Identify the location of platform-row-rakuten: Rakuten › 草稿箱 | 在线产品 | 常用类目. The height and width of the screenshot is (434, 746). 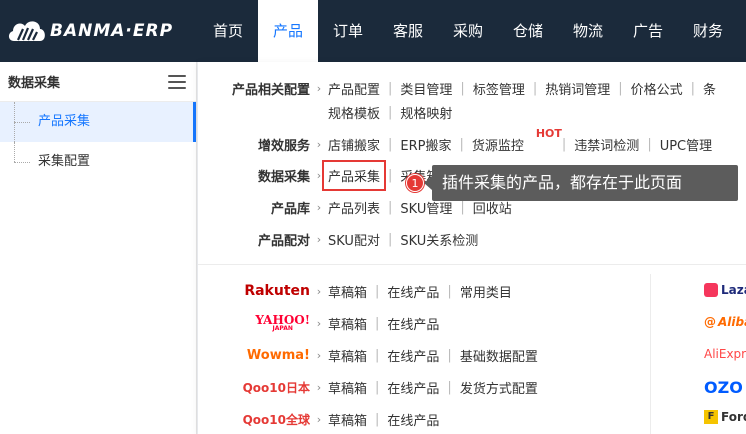
(355, 291).